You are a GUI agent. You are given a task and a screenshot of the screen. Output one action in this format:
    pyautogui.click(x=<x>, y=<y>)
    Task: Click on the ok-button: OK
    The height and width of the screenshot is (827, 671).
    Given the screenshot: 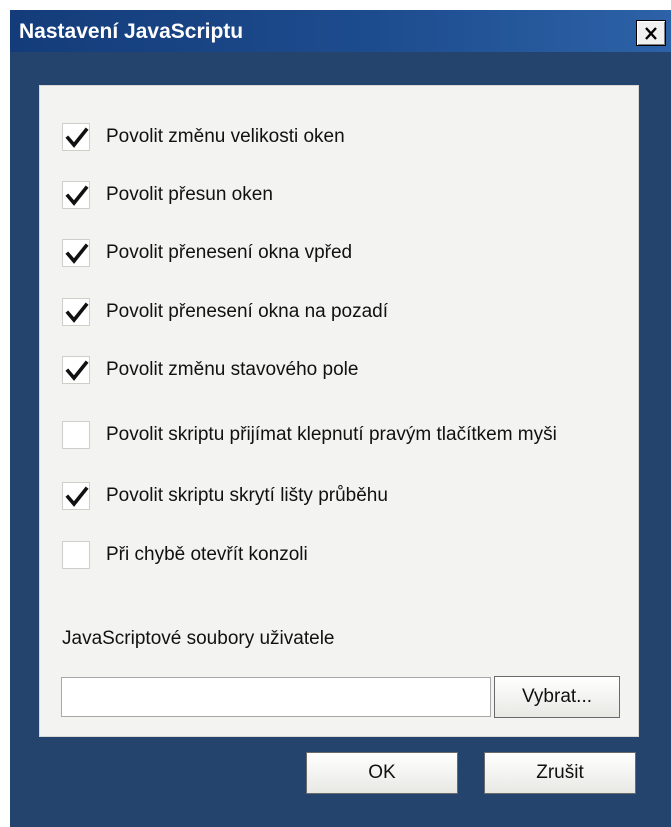 What is the action you would take?
    pyautogui.click(x=382, y=773)
    